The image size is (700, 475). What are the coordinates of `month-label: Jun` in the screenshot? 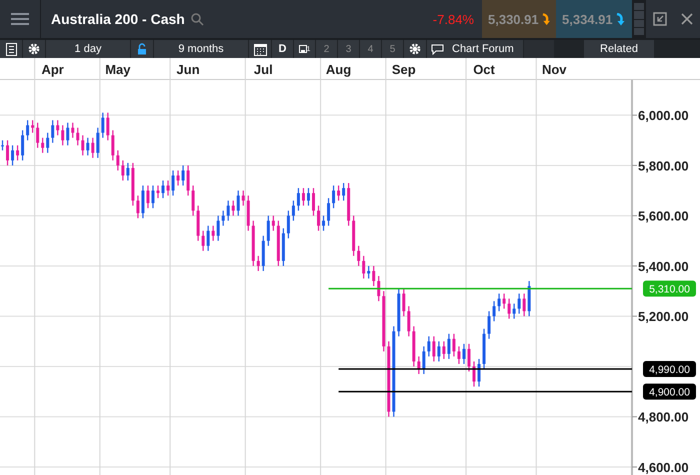 It's located at (188, 69).